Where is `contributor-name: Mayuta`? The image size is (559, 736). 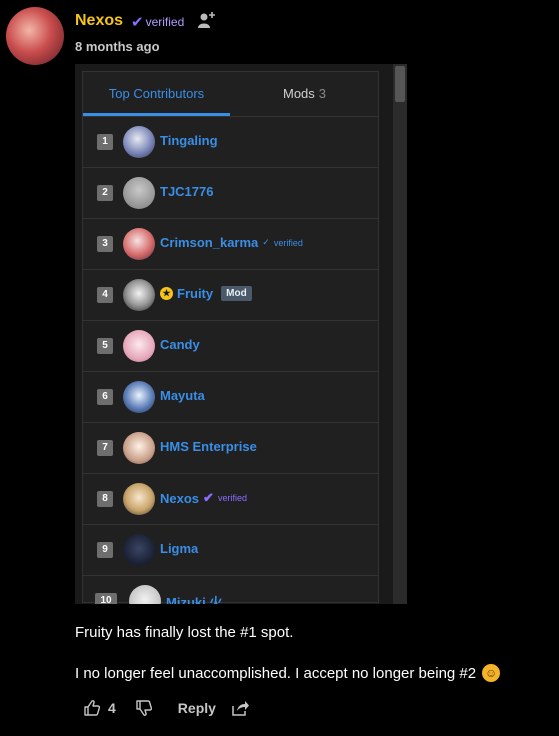 contributor-name: Mayuta is located at coordinates (182, 395).